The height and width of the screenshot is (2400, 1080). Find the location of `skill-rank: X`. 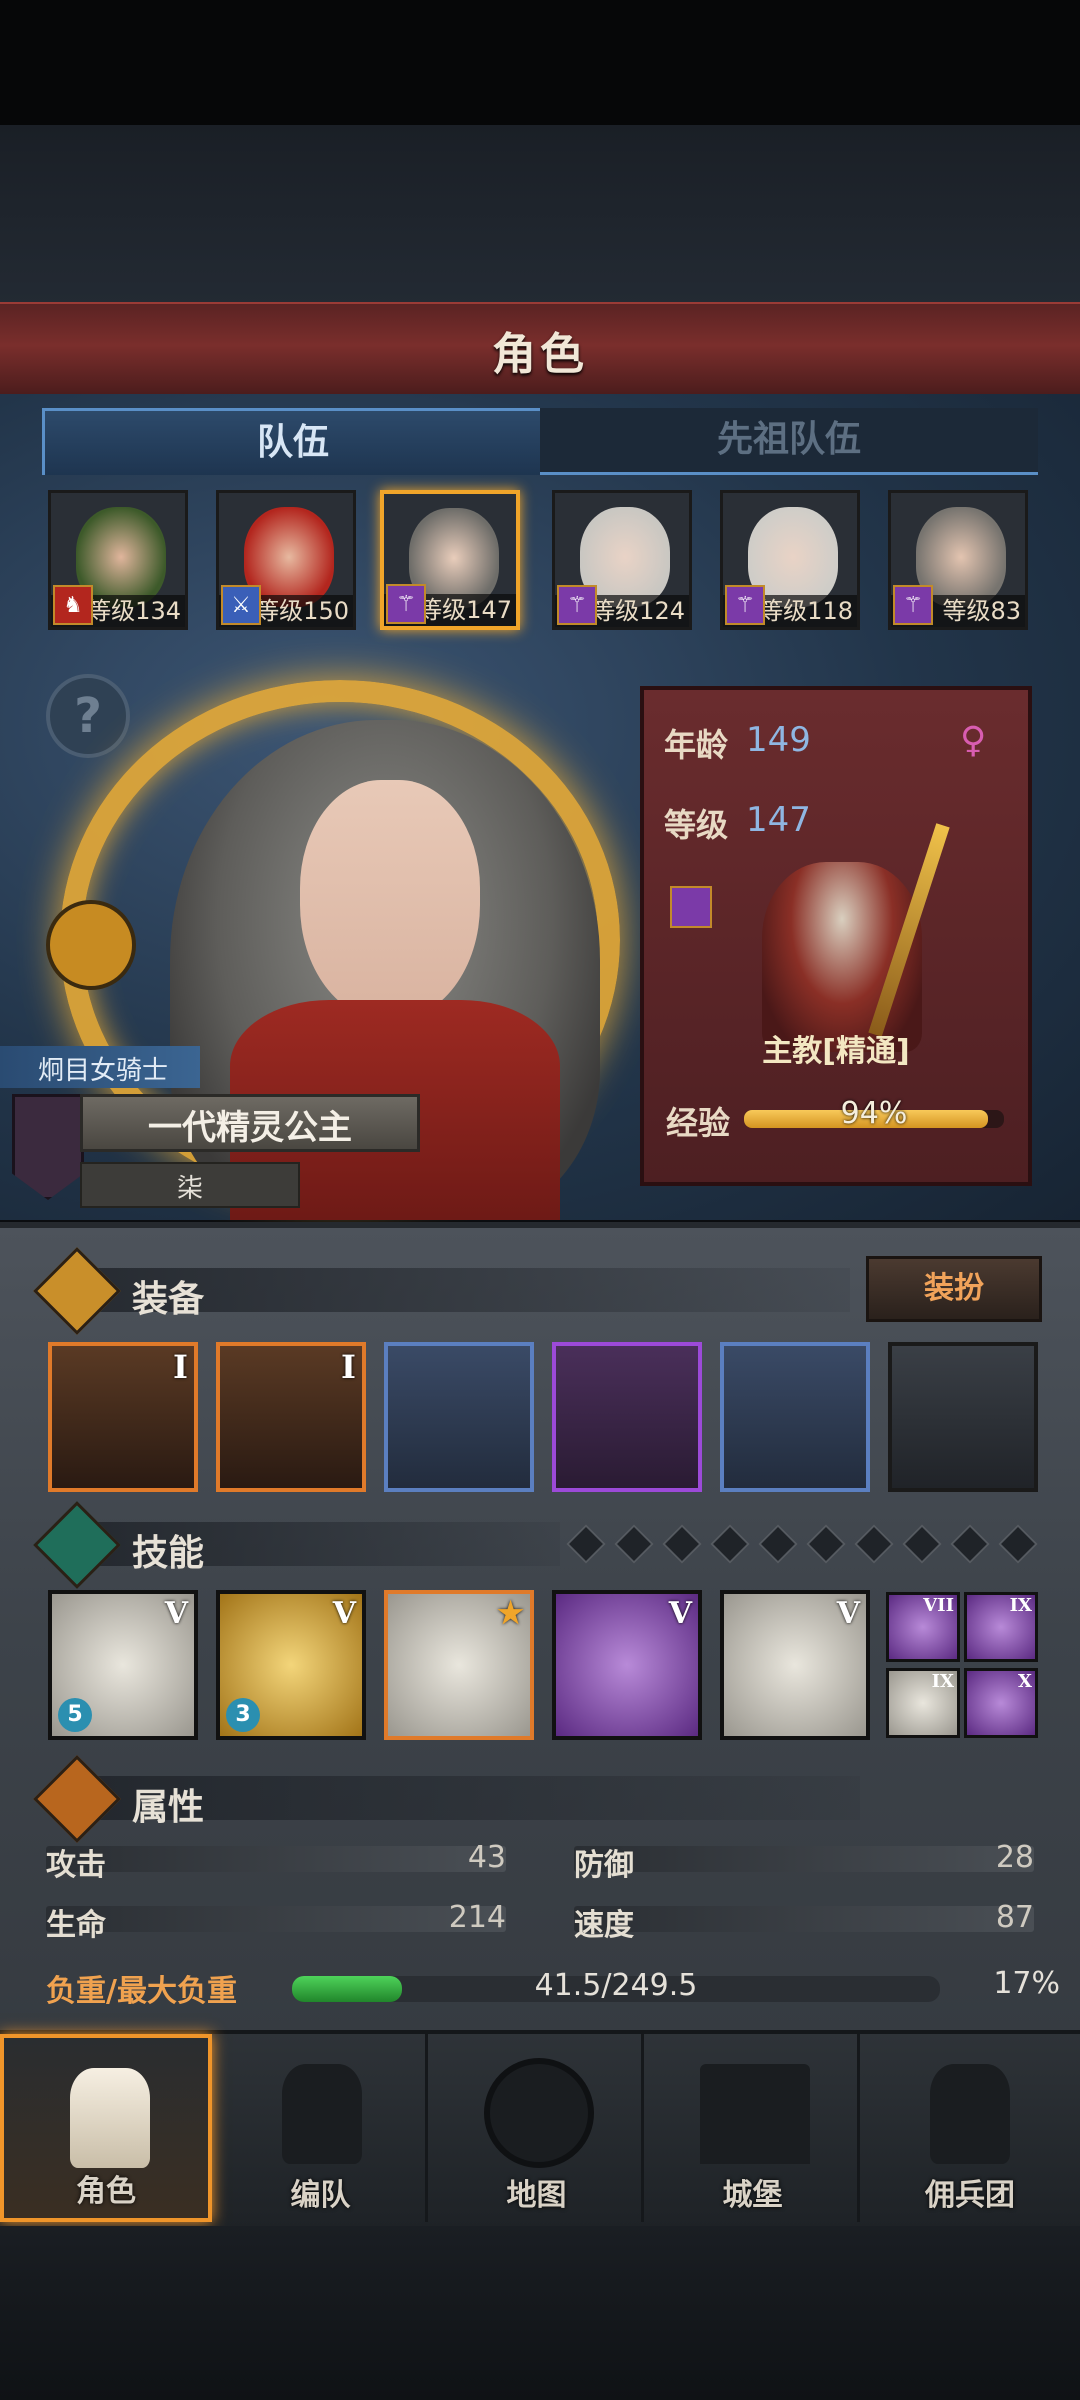

skill-rank: X is located at coordinates (1025, 1681).